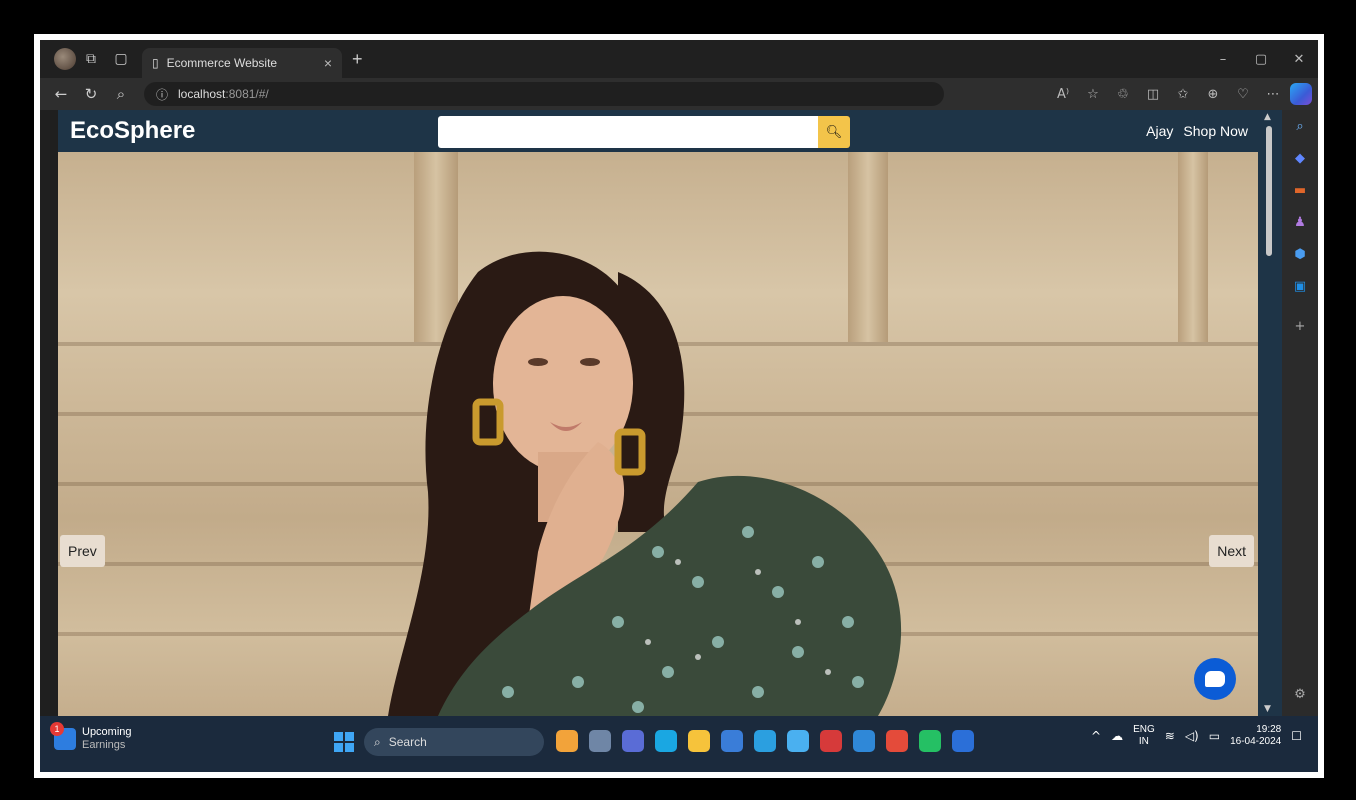  I want to click on url-host: localhost, so click(202, 94).